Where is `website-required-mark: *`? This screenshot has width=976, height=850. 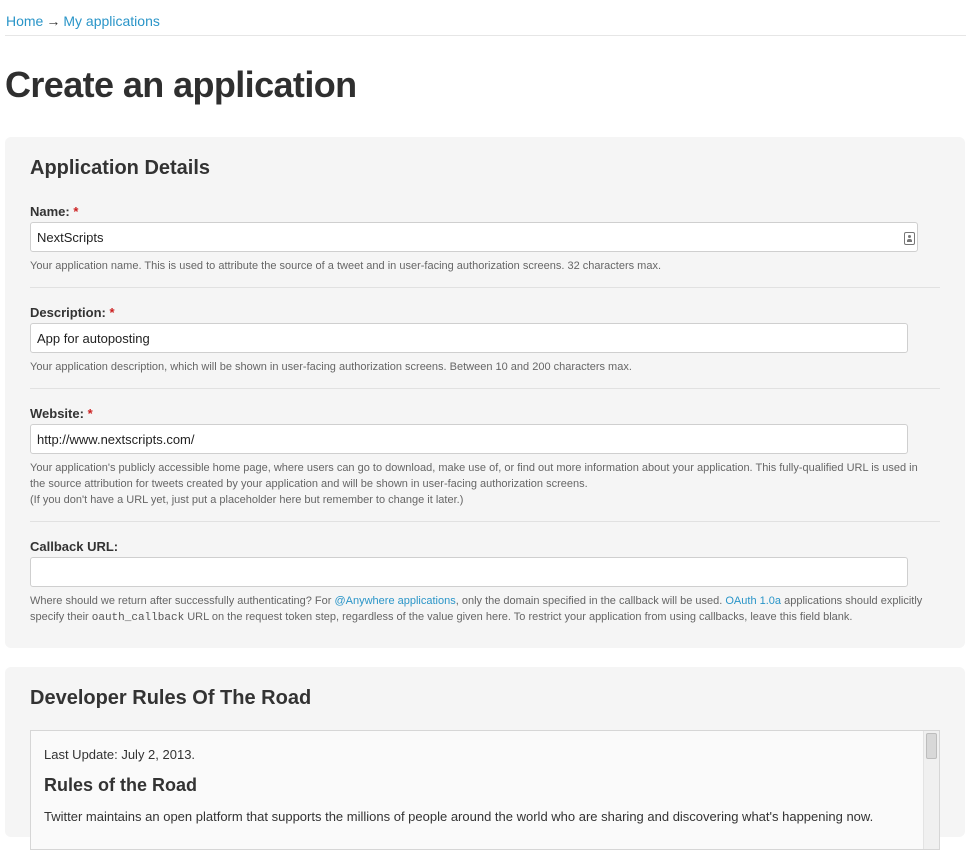
website-required-mark: * is located at coordinates (90, 413).